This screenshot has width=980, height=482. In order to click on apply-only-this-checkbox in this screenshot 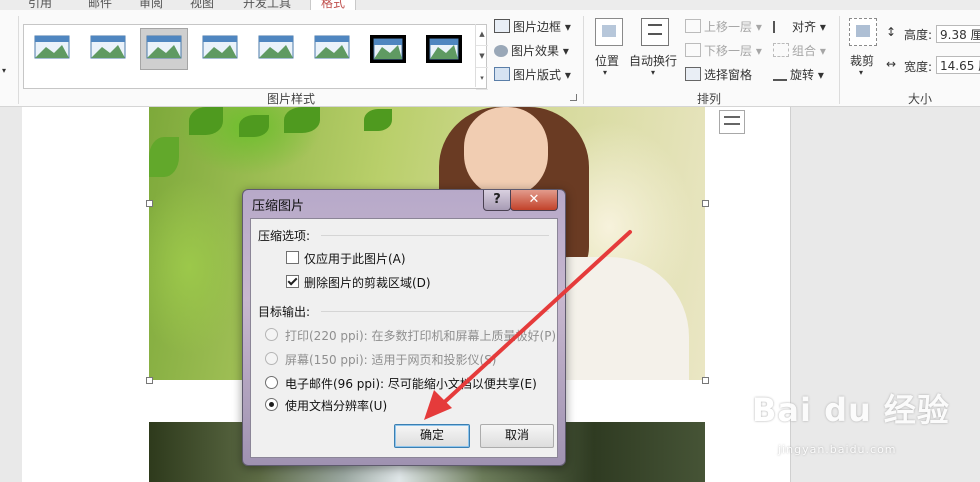, I will do `click(292, 257)`.